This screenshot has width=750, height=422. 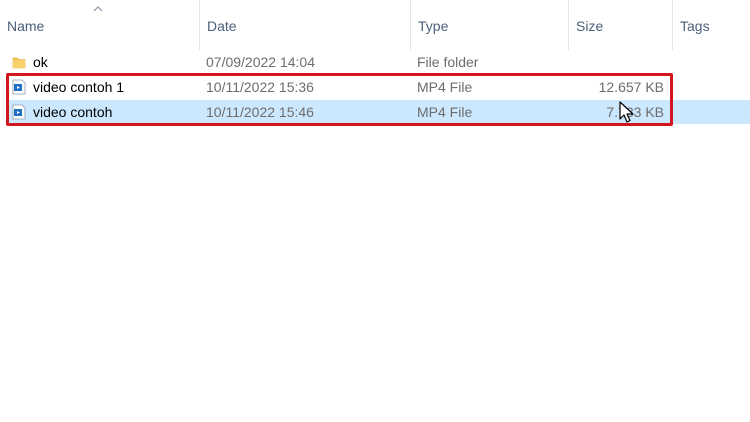 I want to click on file-name: ok, so click(x=40, y=62).